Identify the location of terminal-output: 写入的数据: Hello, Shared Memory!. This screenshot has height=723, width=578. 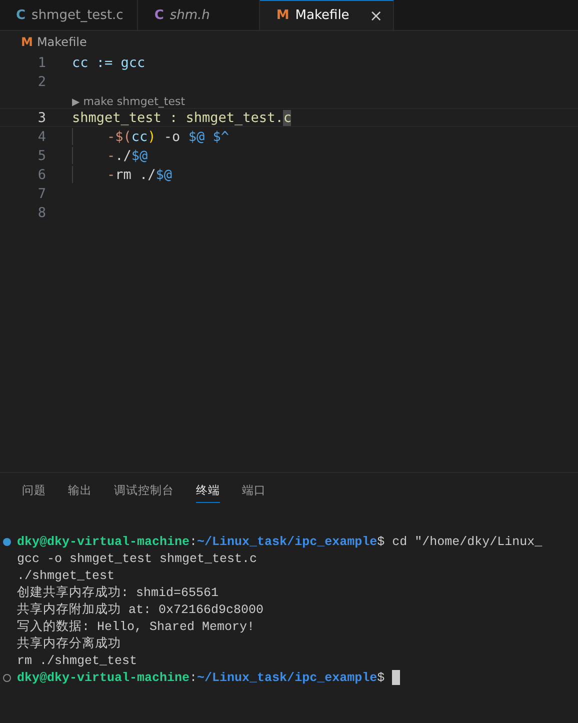
(136, 626).